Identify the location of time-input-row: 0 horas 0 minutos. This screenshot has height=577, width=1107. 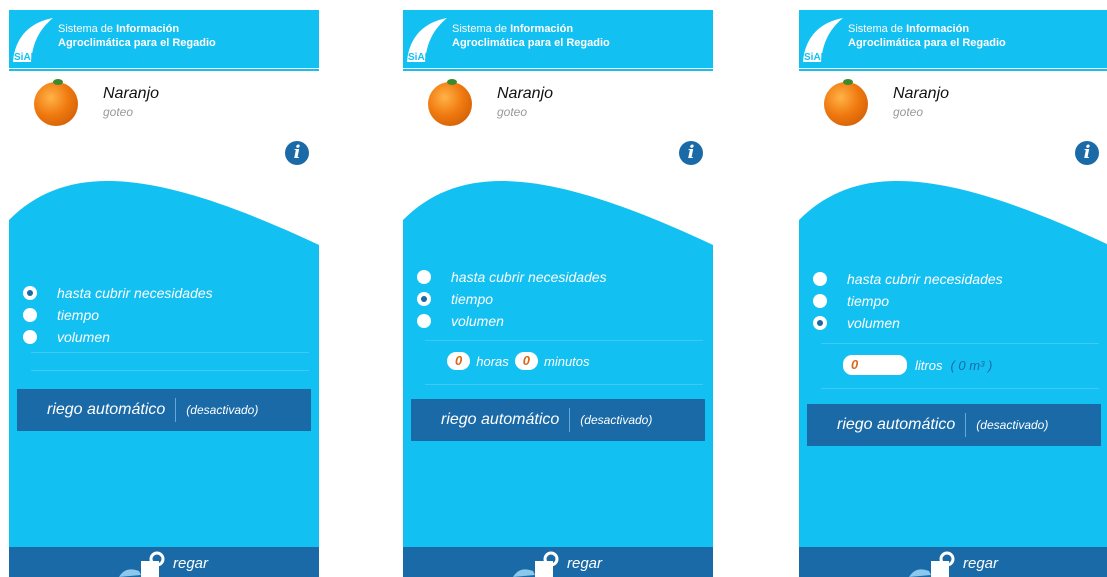
(518, 361).